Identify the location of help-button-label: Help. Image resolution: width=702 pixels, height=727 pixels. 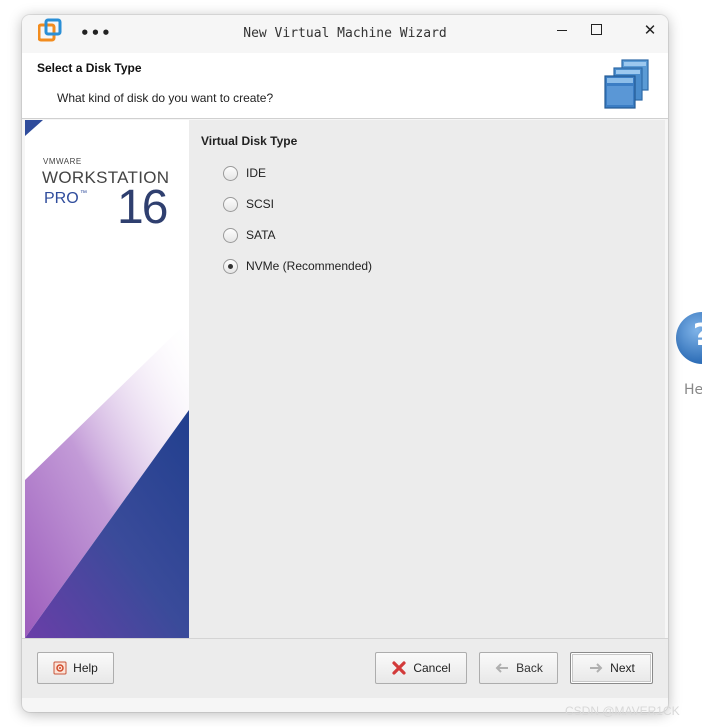
(85, 668).